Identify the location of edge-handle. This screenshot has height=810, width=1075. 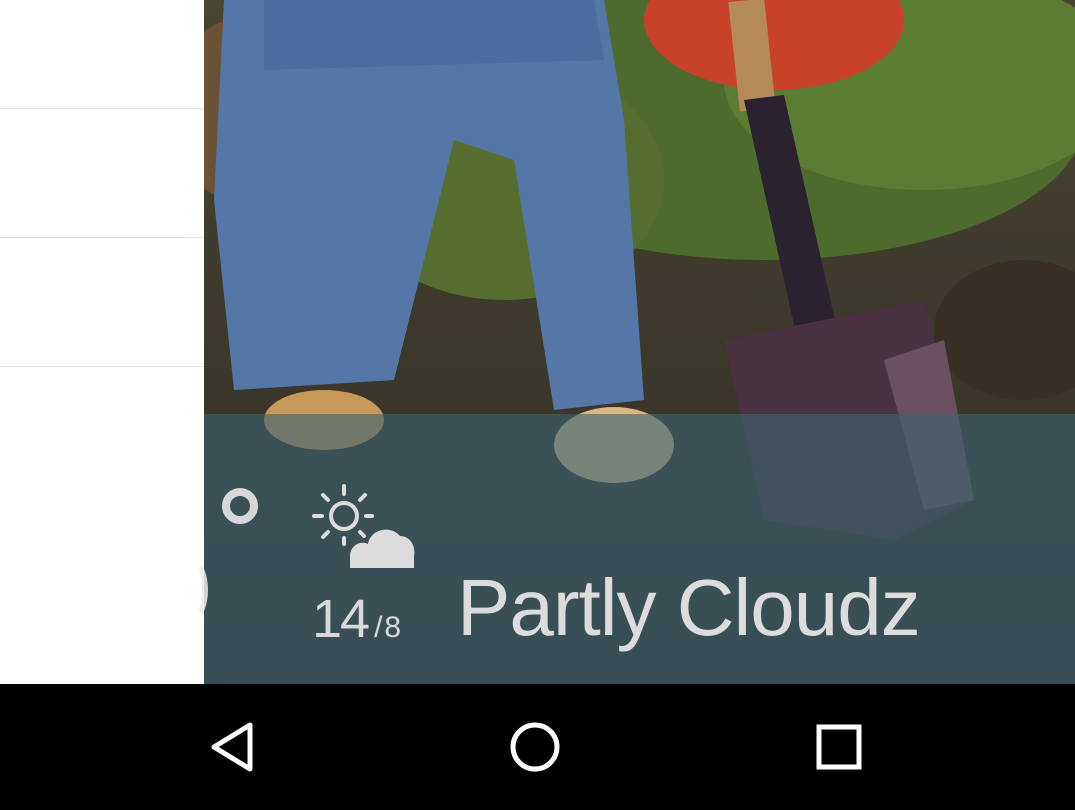
(194, 590).